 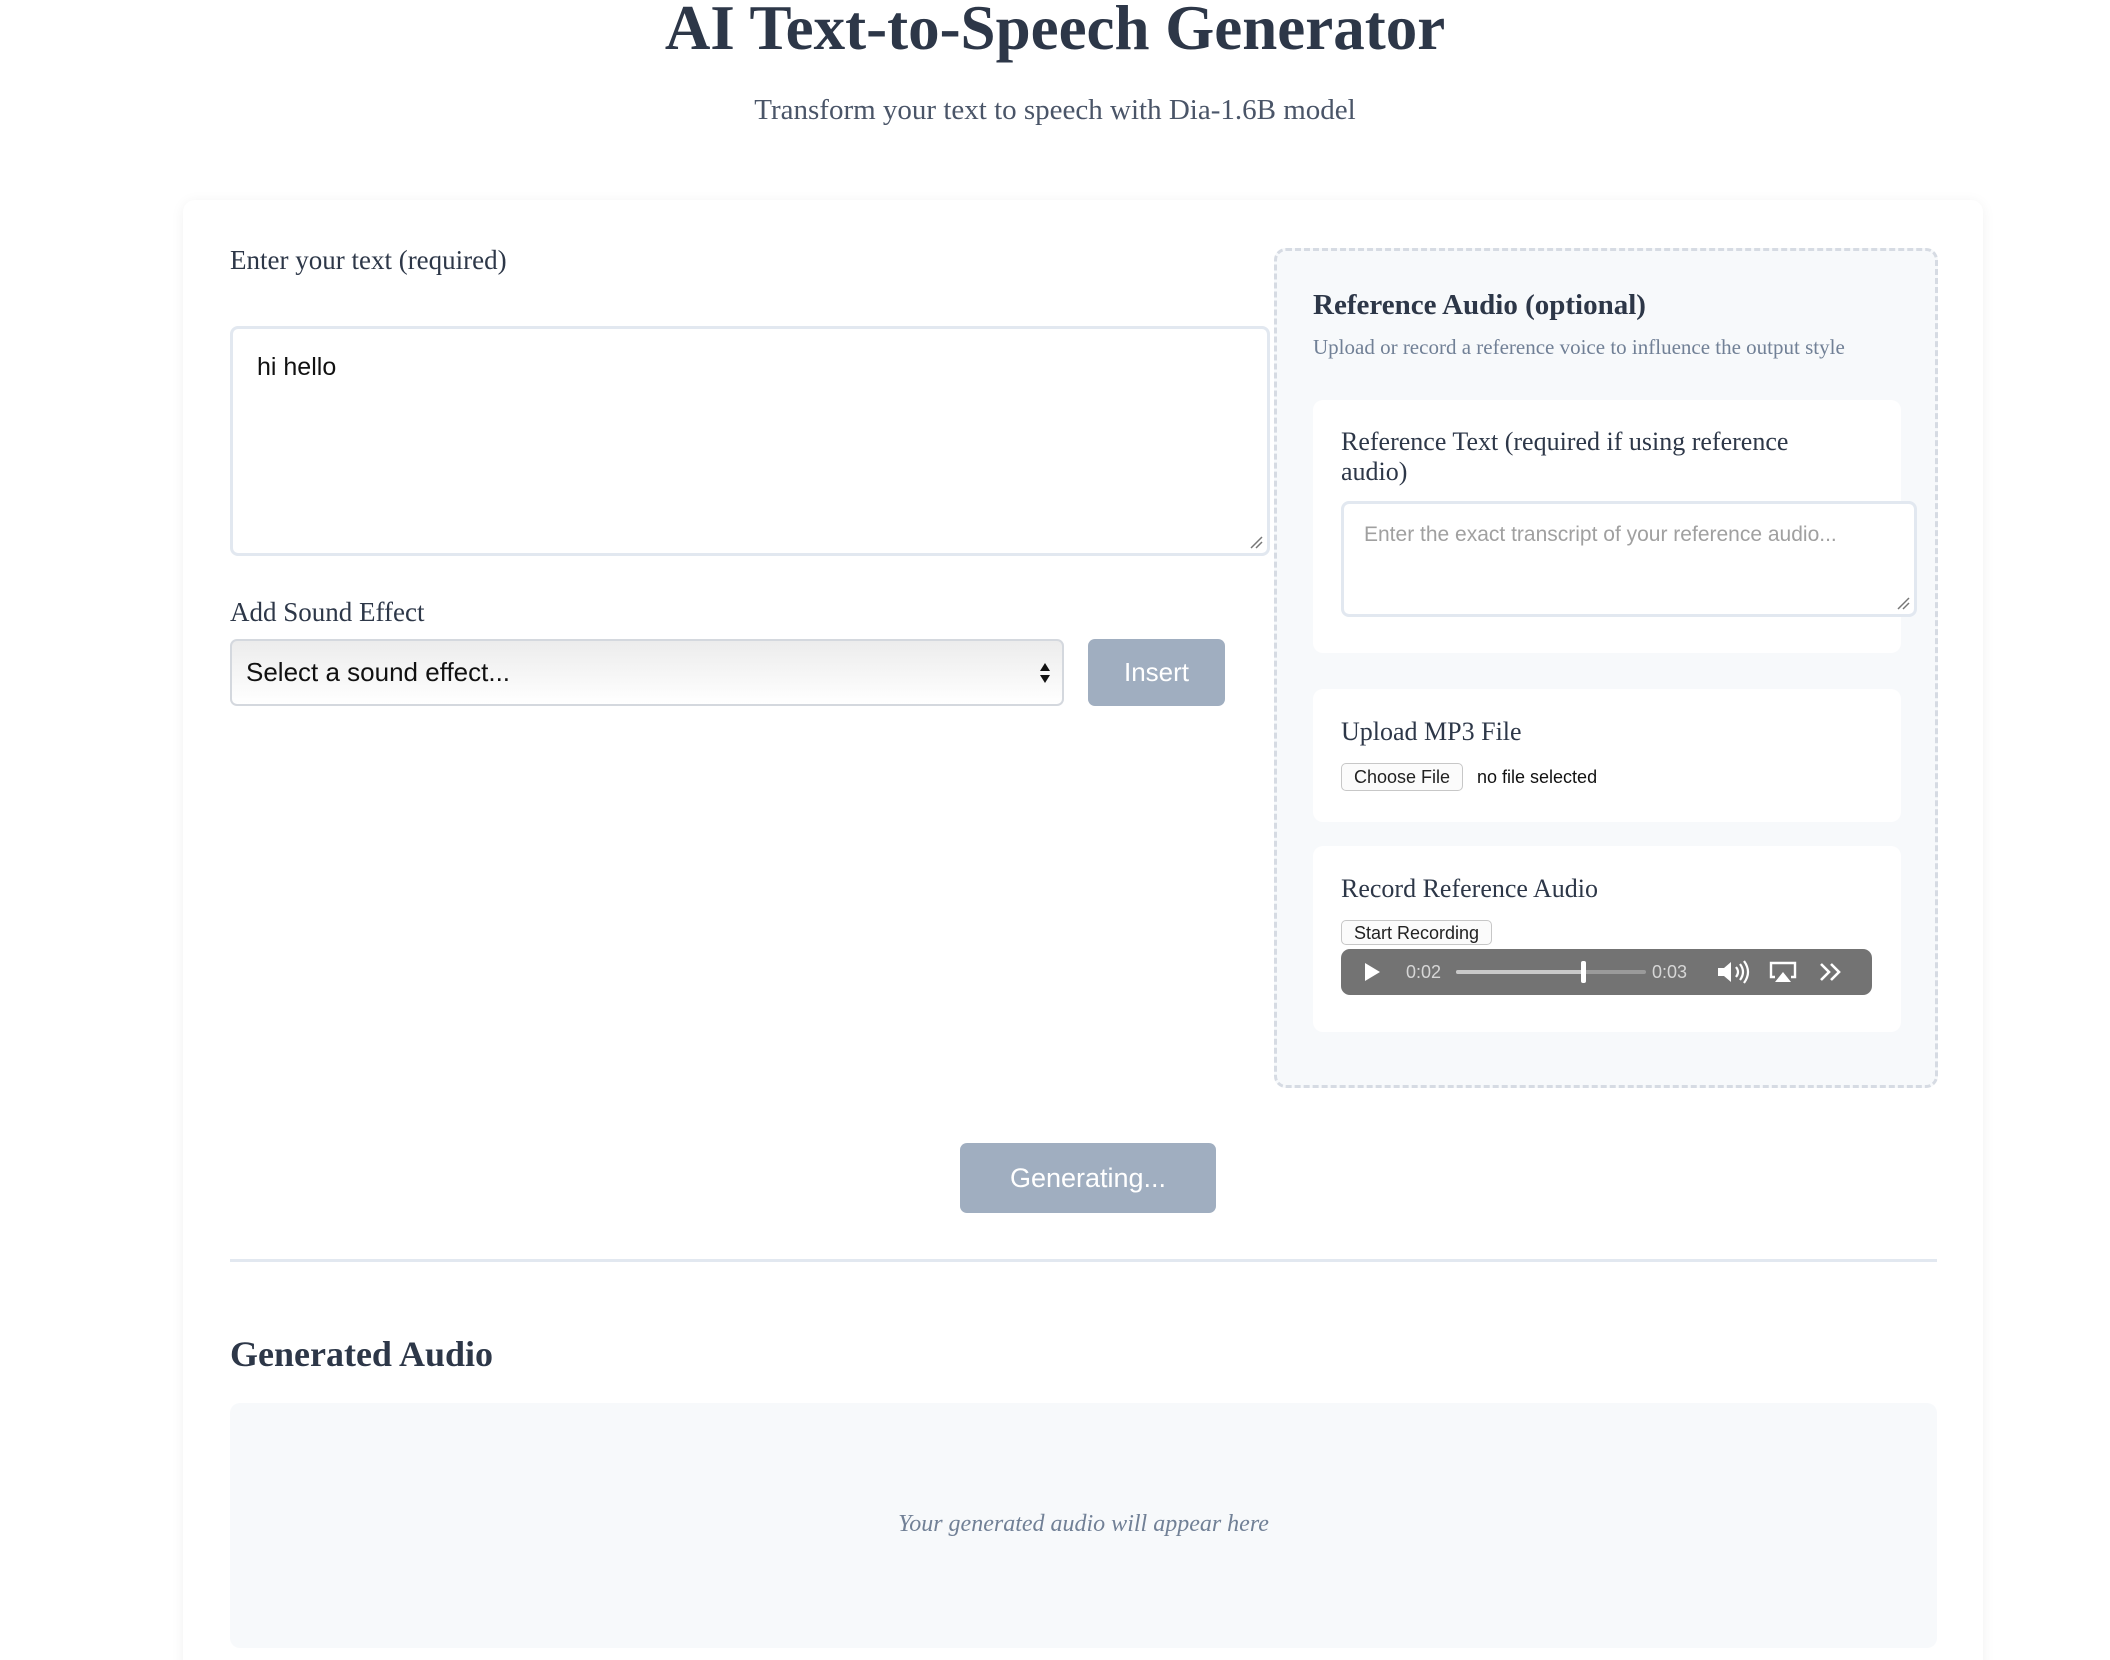 I want to click on generated-audio-area: Your generated audio will appear here, so click(x=1083, y=1525).